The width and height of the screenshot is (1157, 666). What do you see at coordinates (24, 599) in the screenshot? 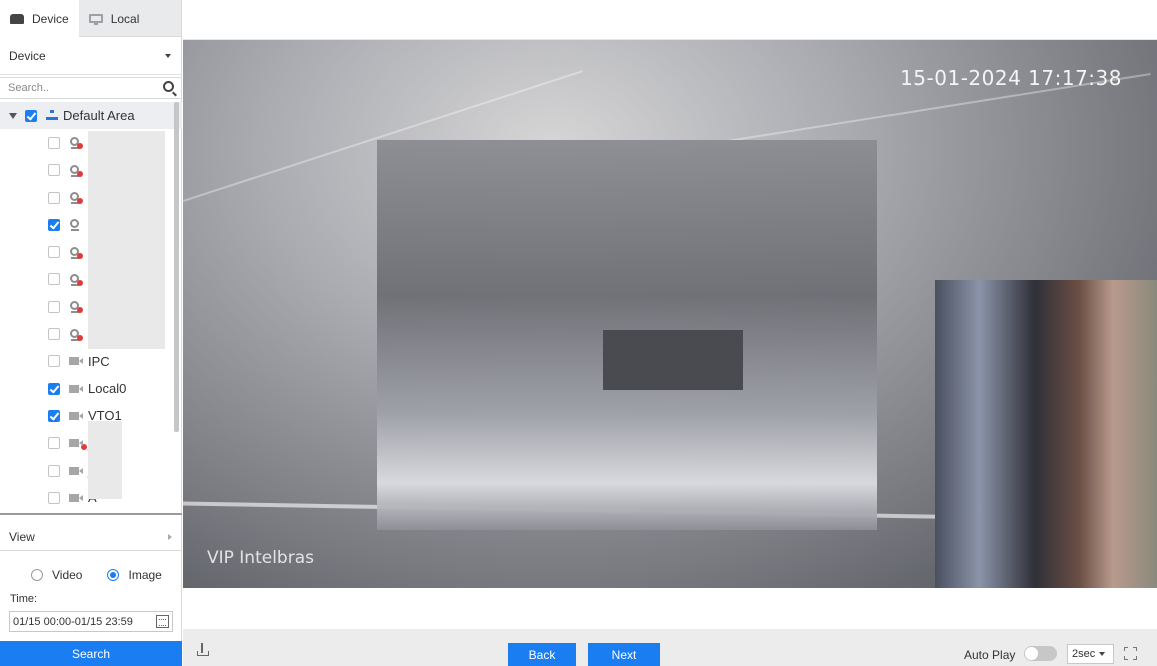
I see `time-label: Time:` at bounding box center [24, 599].